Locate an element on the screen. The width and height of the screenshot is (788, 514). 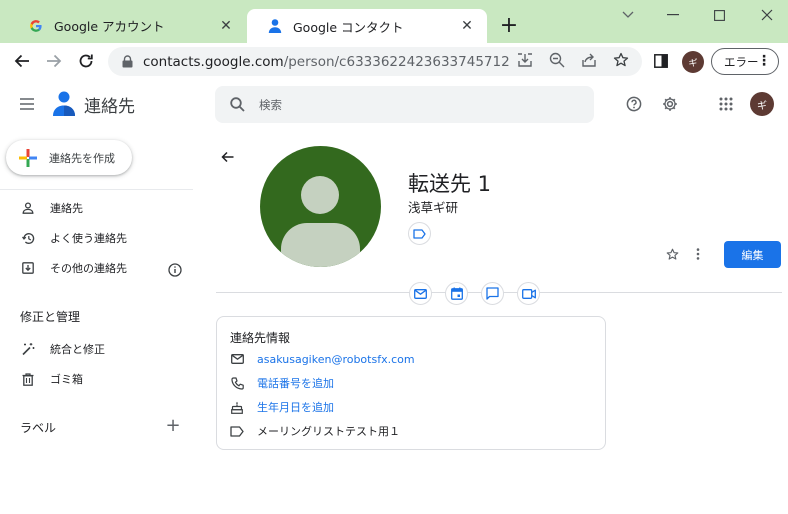
magic-wand-icon is located at coordinates (28, 349).